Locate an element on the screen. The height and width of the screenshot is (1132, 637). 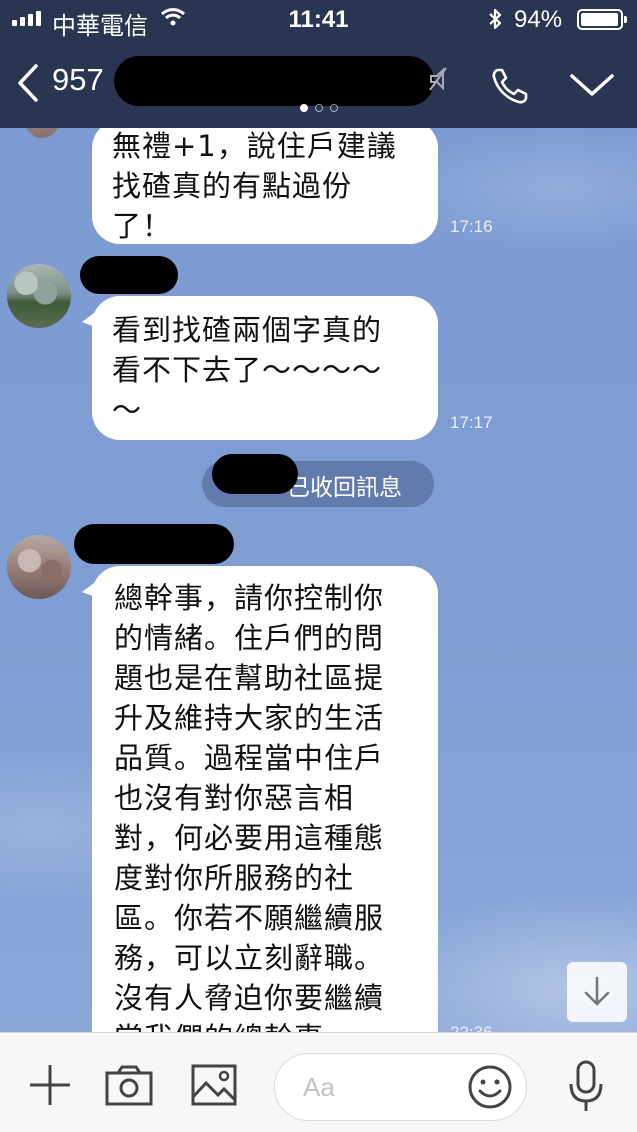
arrow-down-icon is located at coordinates (597, 991).